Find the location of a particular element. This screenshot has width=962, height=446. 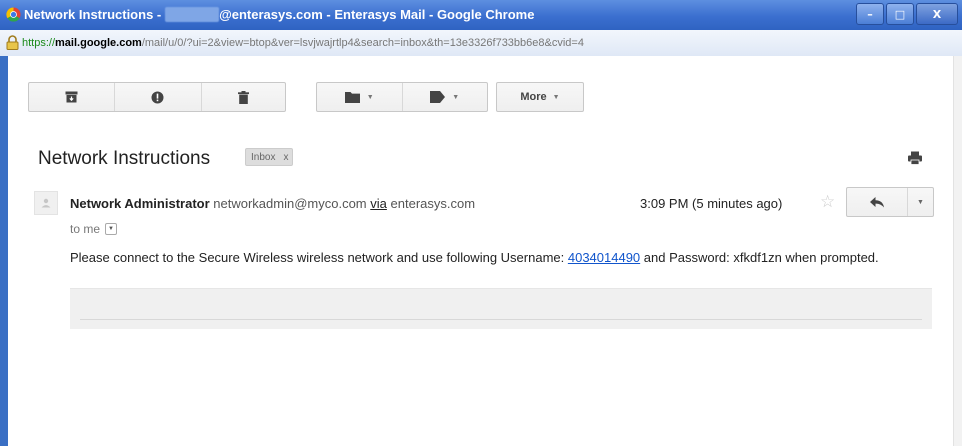

recipient-line: to me ▼ is located at coordinates (94, 229).